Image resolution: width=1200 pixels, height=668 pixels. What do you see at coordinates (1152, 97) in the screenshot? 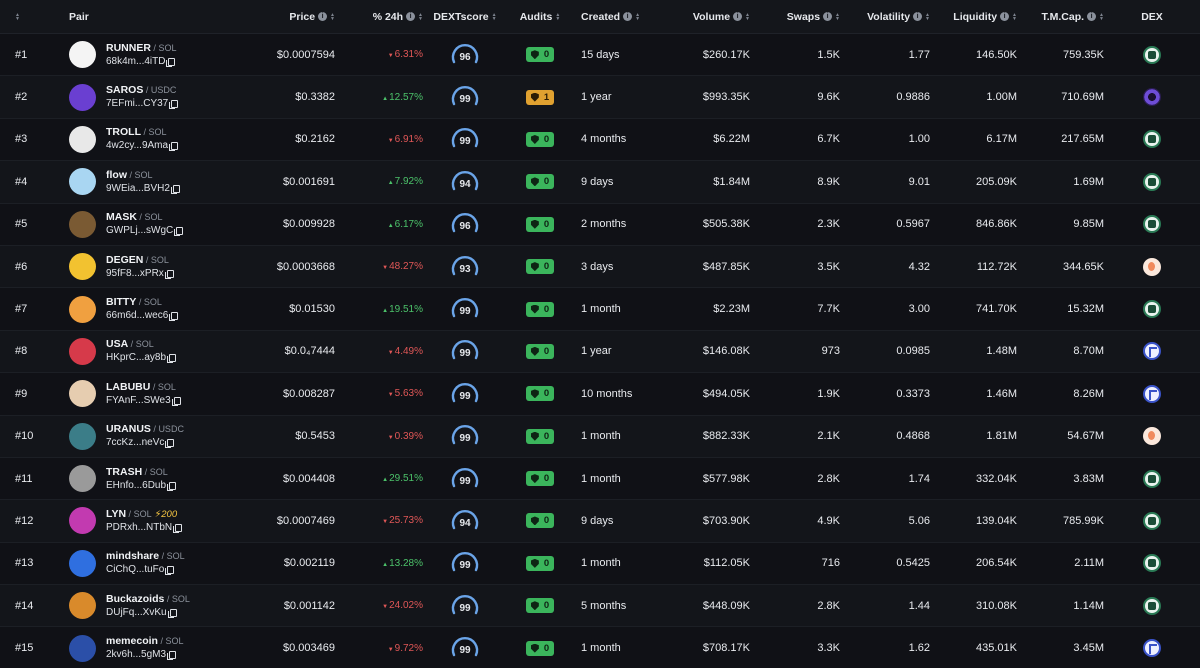
I see `saros-icon` at bounding box center [1152, 97].